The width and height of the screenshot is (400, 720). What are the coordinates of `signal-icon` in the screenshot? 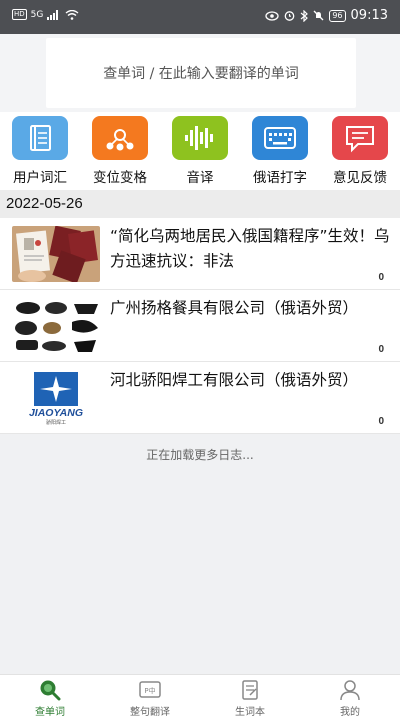 It's located at (53, 14).